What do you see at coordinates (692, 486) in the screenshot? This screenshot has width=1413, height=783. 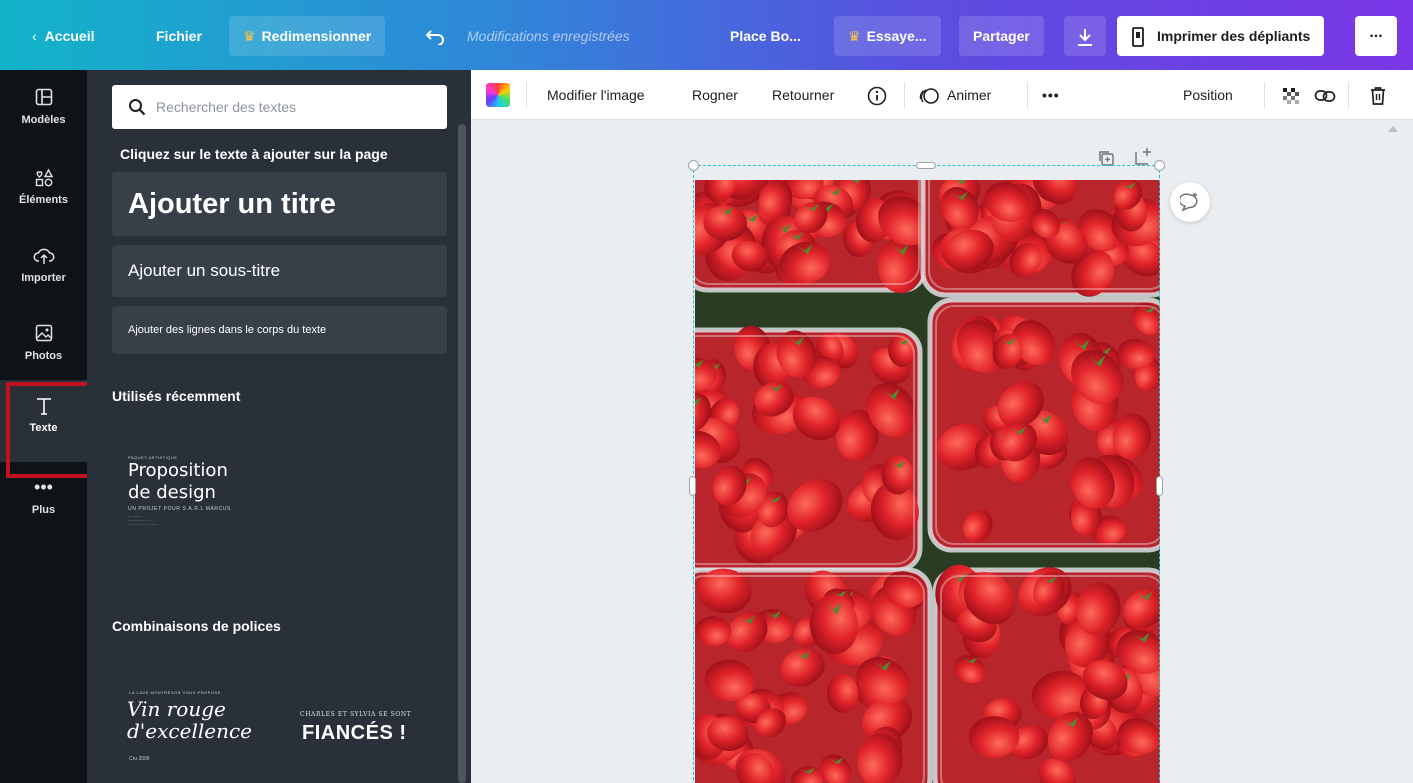 I see `resize-handle-left` at bounding box center [692, 486].